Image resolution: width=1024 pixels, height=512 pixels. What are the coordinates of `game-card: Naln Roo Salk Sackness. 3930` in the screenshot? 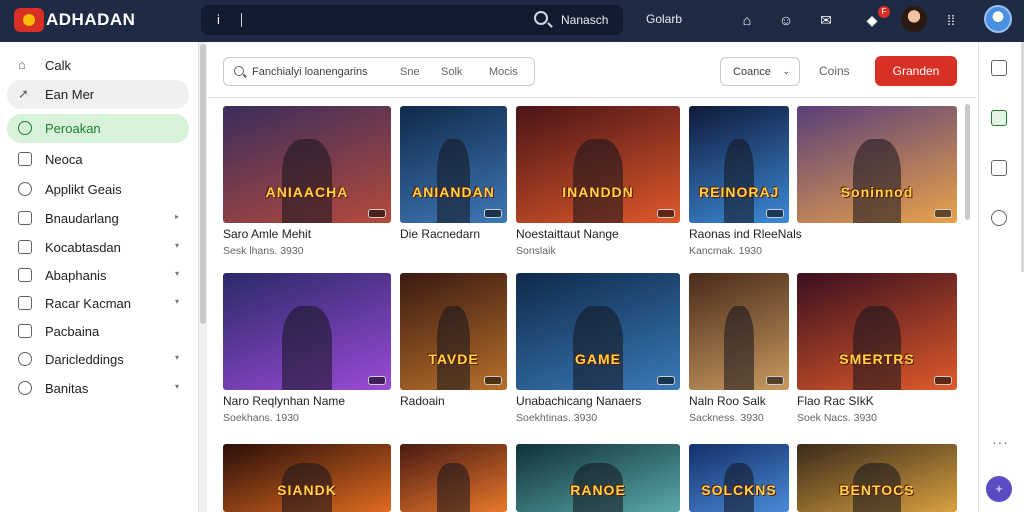 It's located at (739, 348).